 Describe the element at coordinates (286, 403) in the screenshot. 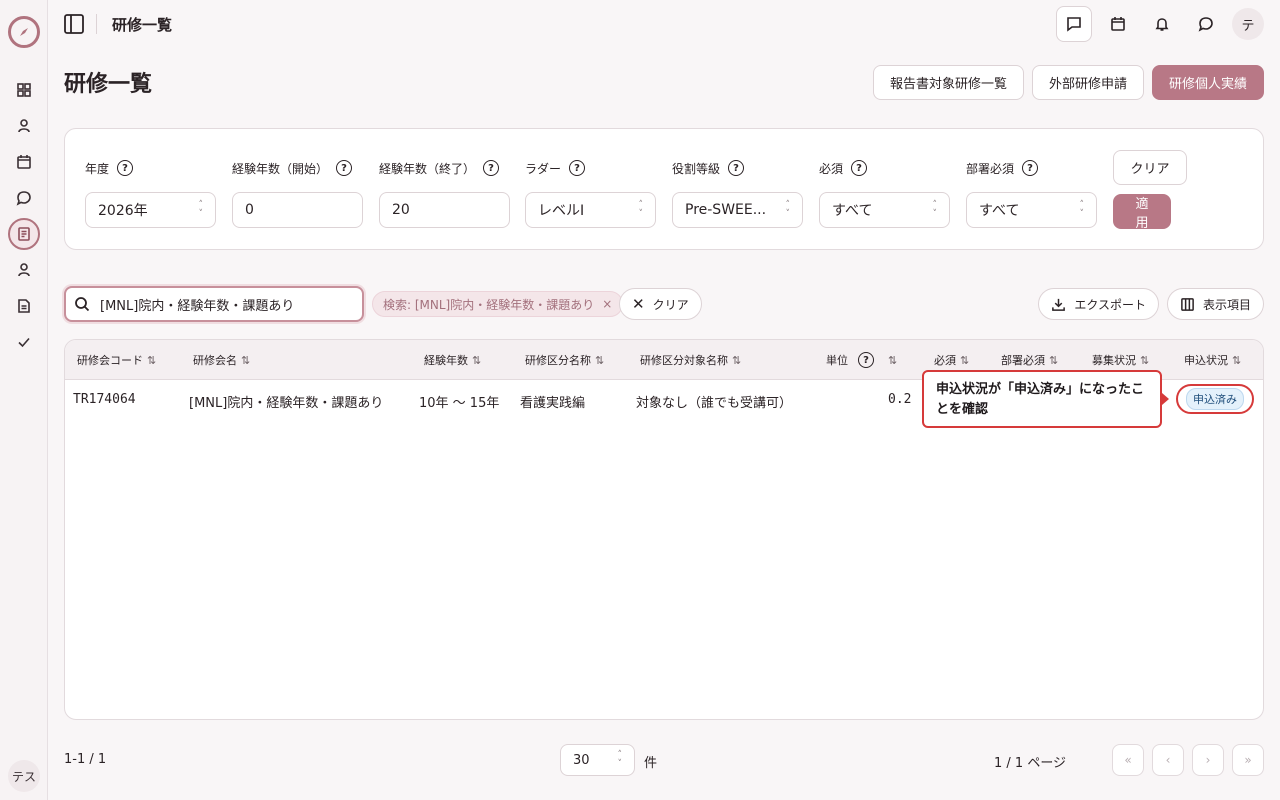

I see `cell-name: [MNL]院内・経験年数・課題あり` at that location.